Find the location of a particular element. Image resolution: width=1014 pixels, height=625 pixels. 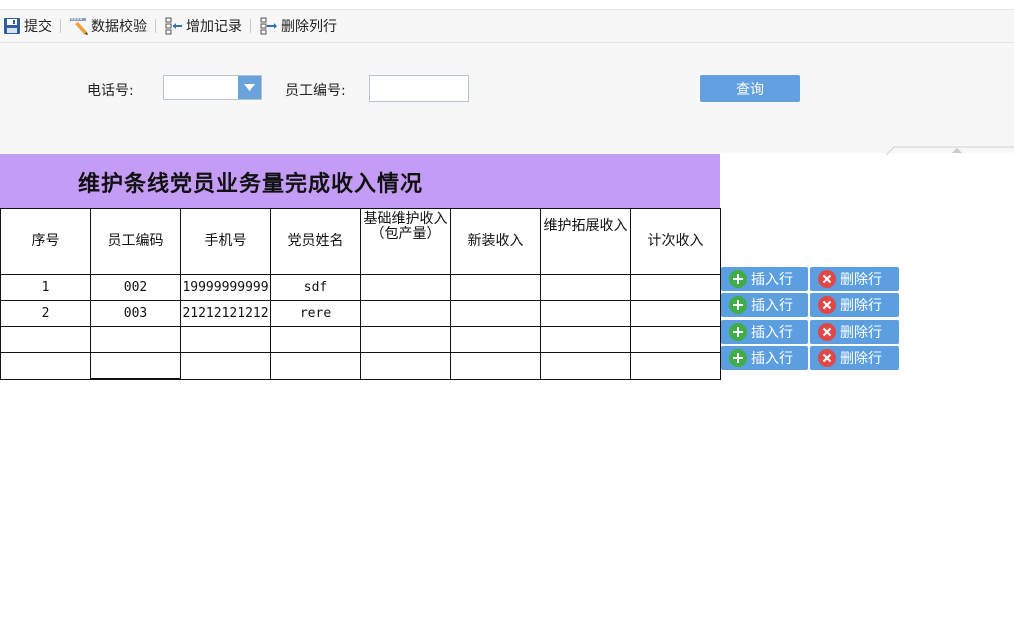

table-cell: 1 is located at coordinates (45, 287).